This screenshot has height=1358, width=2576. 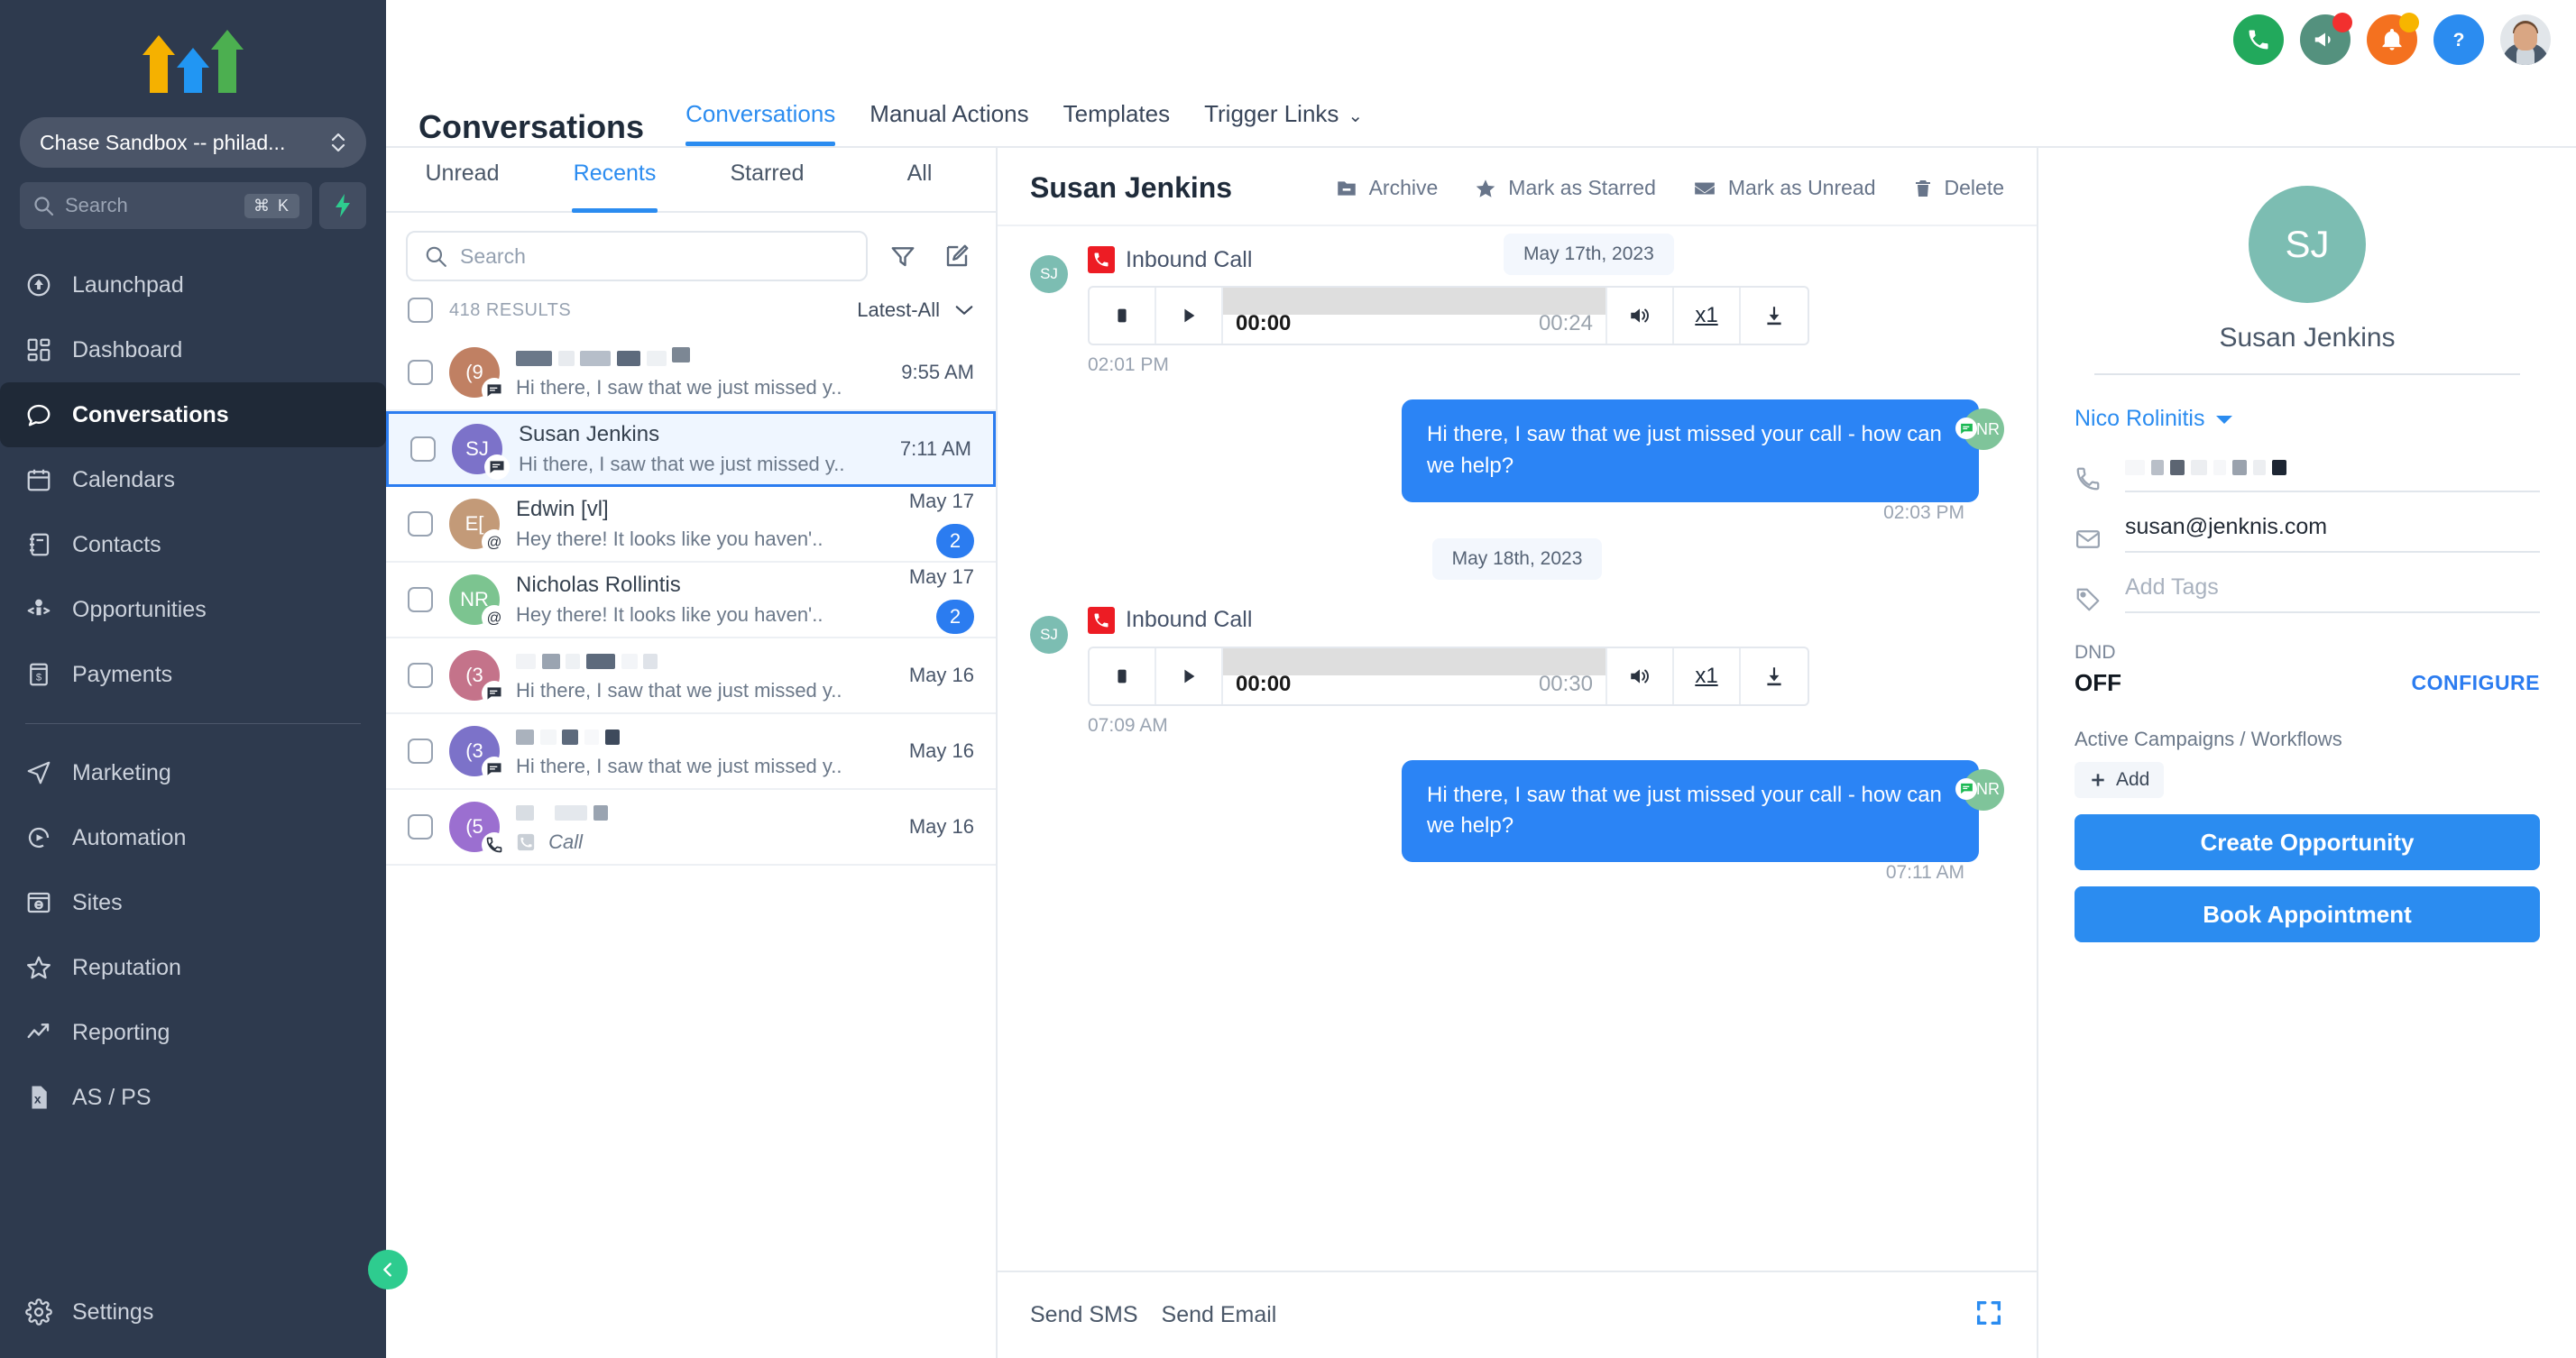 I want to click on composer-tab-label: Send Email, so click(x=1219, y=1314).